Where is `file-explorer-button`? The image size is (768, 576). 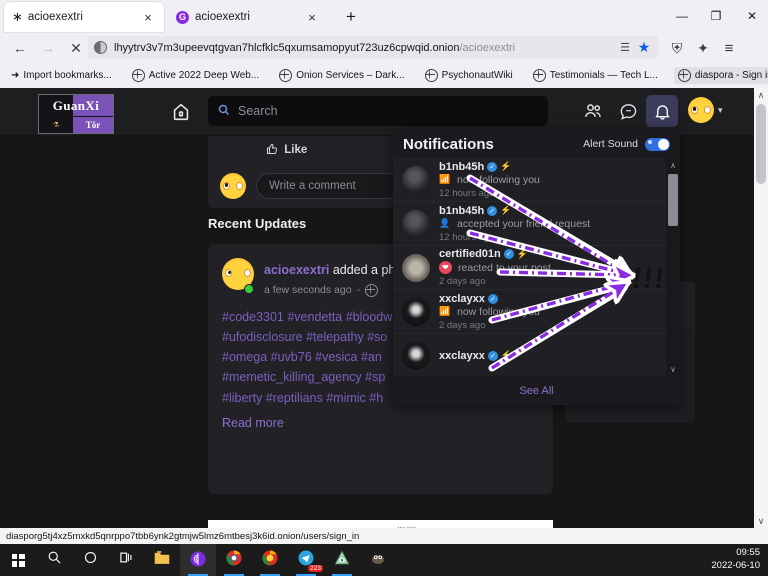 file-explorer-button is located at coordinates (162, 560).